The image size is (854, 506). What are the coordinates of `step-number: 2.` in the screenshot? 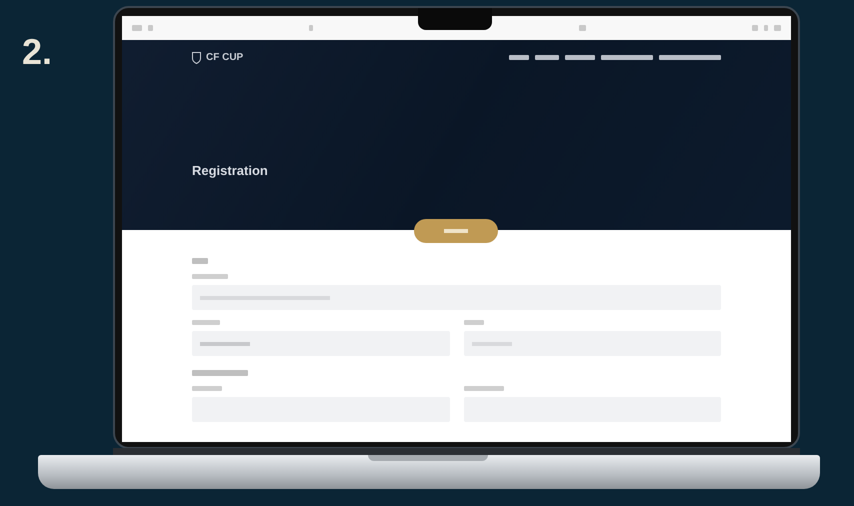 It's located at (37, 52).